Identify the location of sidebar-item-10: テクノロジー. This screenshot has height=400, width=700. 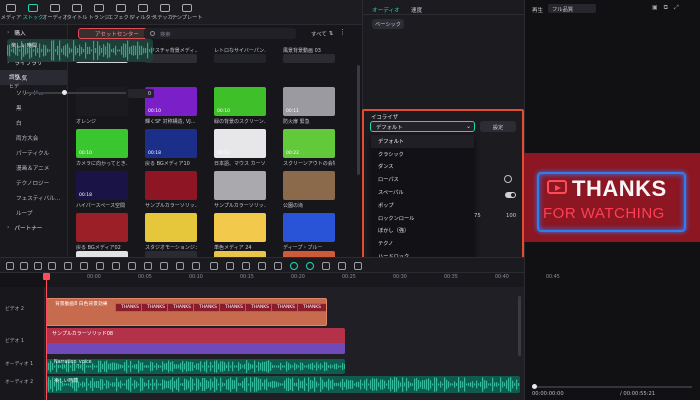
(33, 182).